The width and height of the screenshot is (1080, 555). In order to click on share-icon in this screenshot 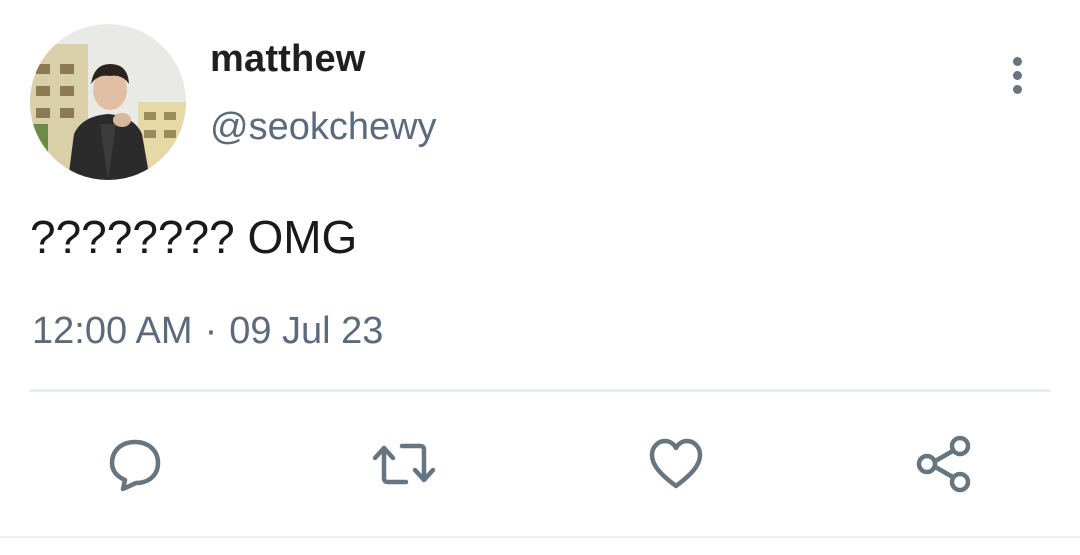, I will do `click(943, 464)`.